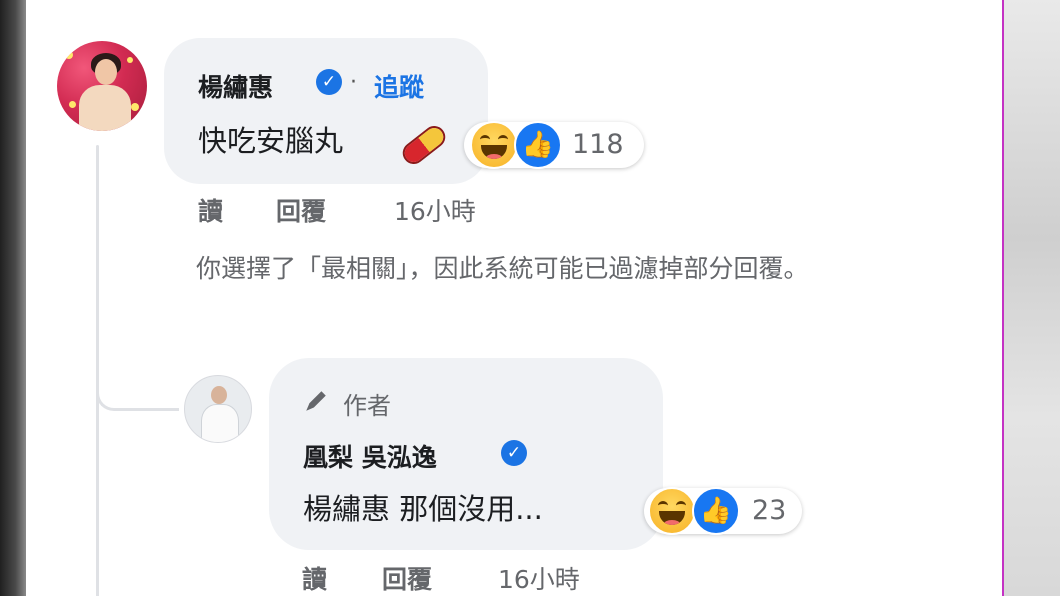  Describe the element at coordinates (399, 86) in the screenshot. I see `follow-link: 追蹤` at that location.